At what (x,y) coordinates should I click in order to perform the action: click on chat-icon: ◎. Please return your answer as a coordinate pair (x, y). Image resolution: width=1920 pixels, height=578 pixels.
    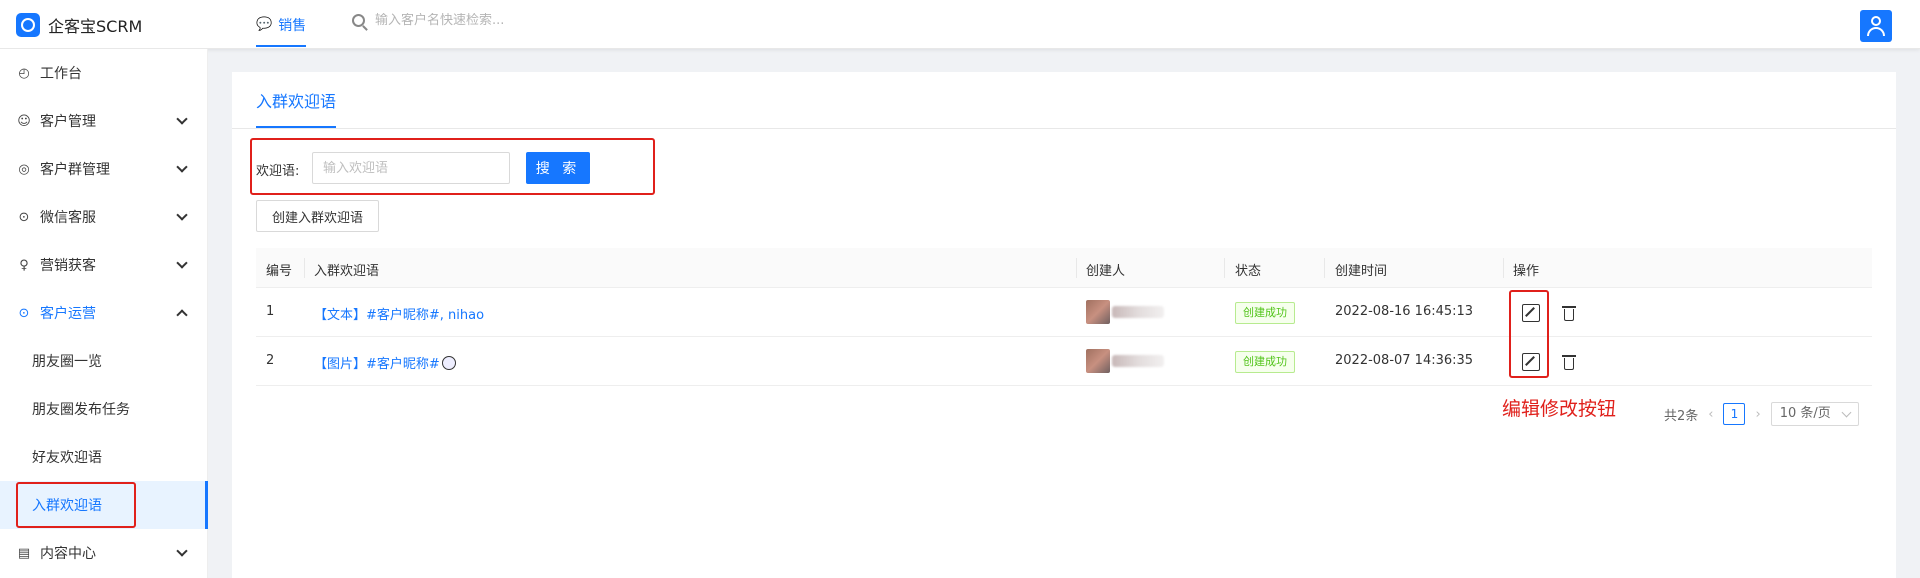
    Looking at the image, I should click on (24, 169).